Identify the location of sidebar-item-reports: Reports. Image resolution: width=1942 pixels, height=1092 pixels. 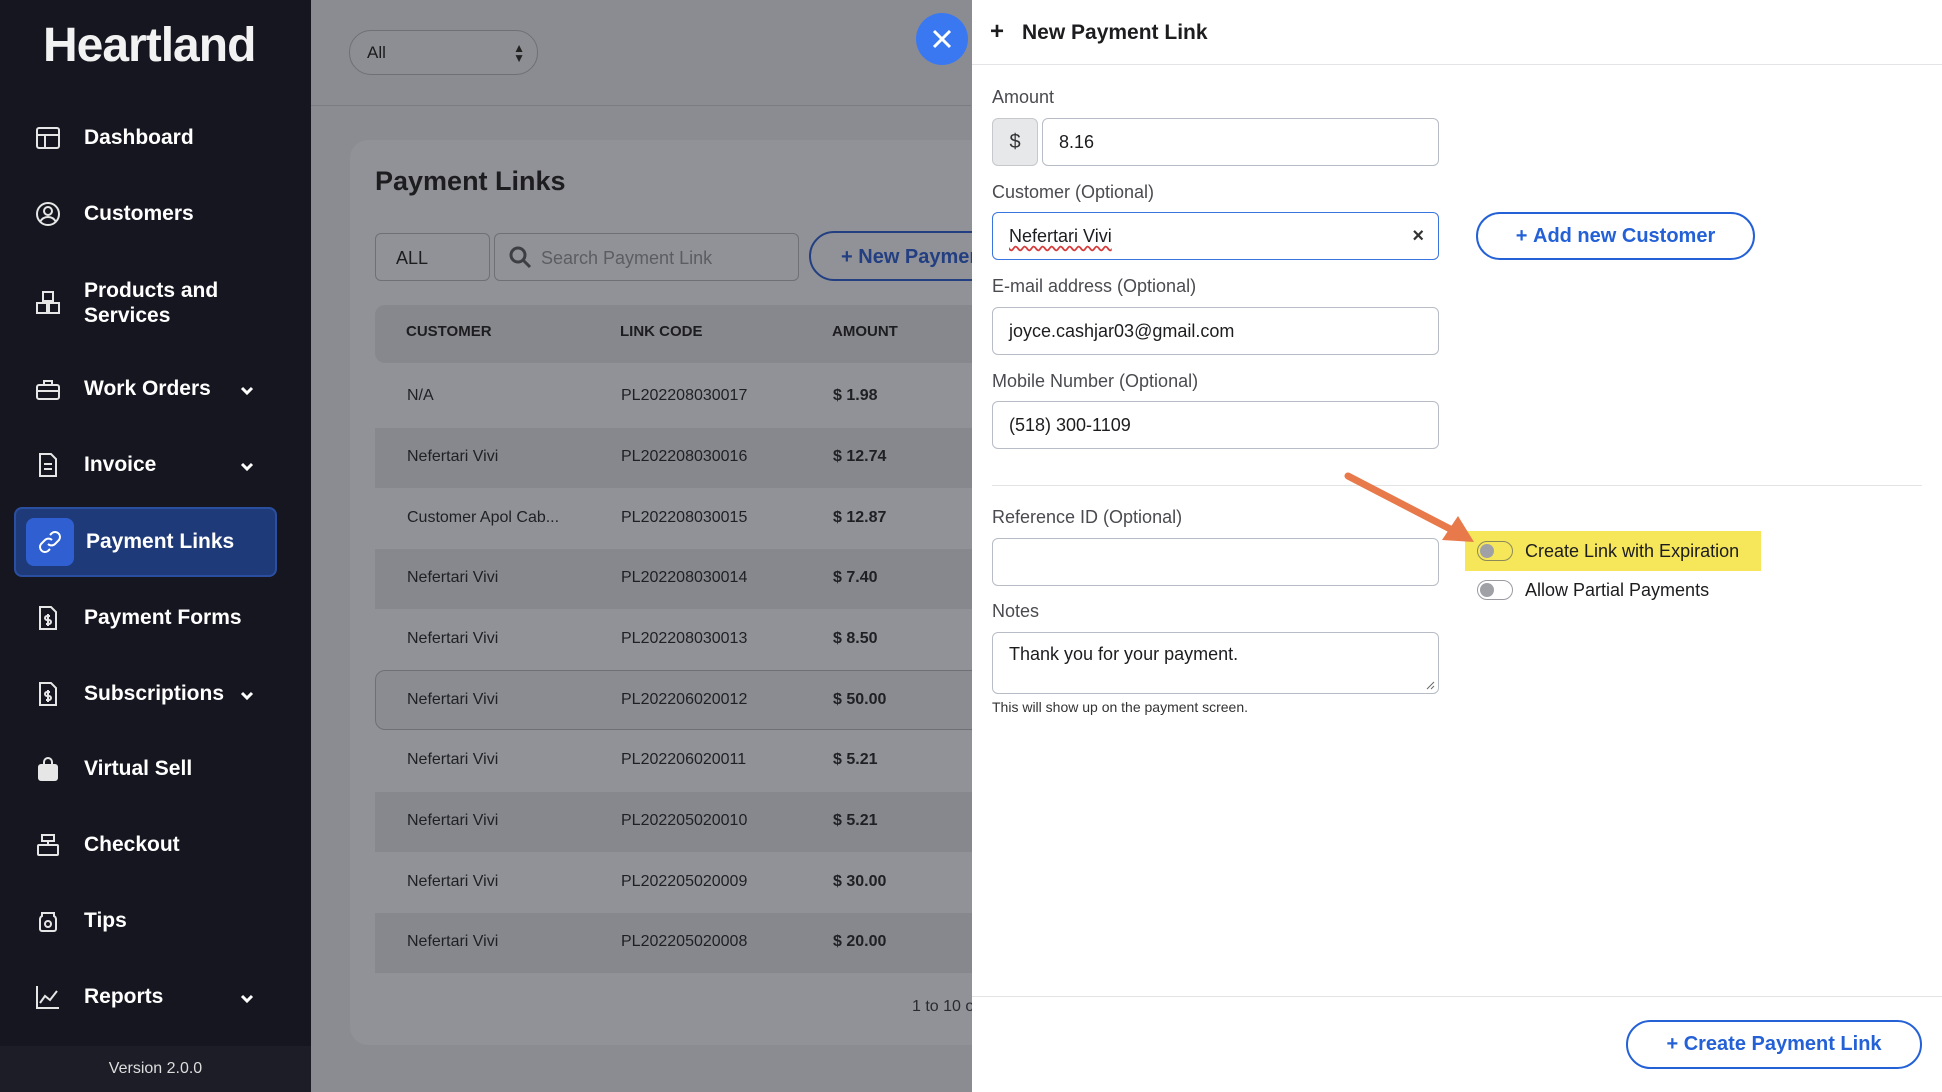
(145, 997).